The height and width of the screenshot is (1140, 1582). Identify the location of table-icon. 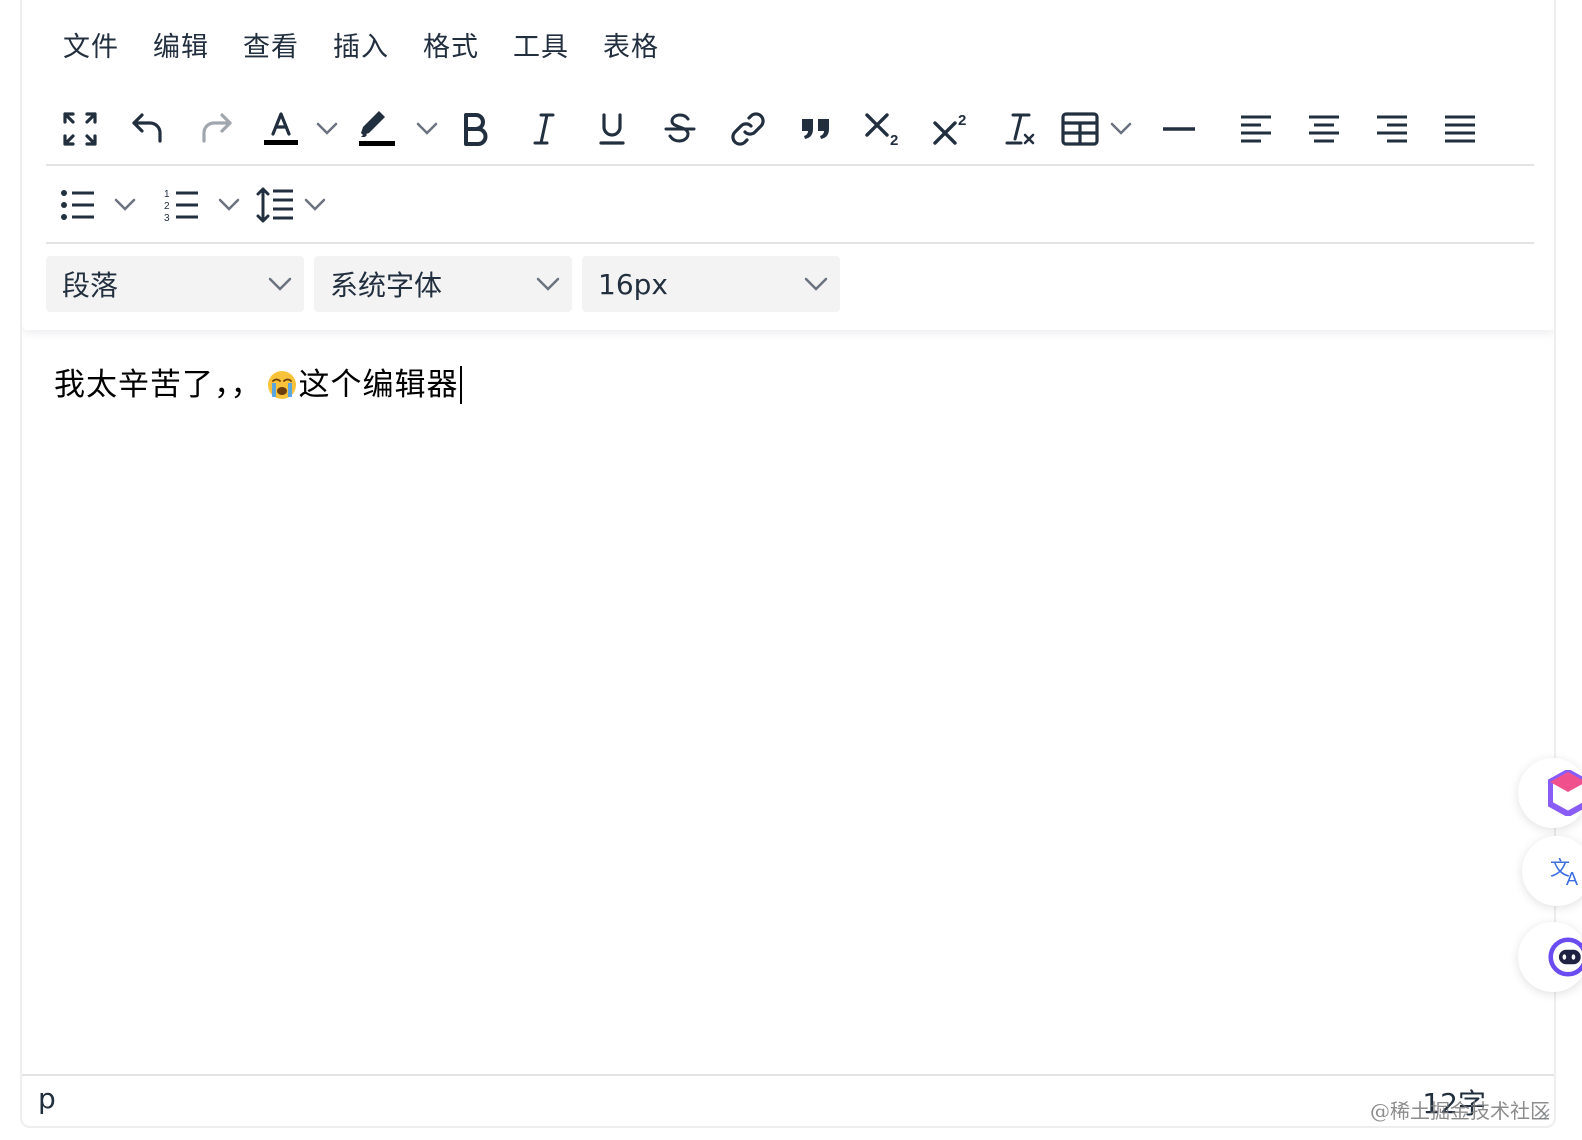
(1080, 129).